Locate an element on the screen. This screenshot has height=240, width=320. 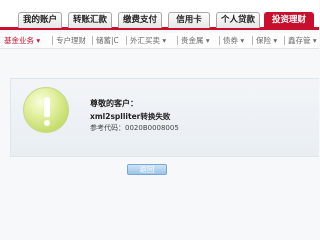
exclamation-icon is located at coordinates (46, 110).